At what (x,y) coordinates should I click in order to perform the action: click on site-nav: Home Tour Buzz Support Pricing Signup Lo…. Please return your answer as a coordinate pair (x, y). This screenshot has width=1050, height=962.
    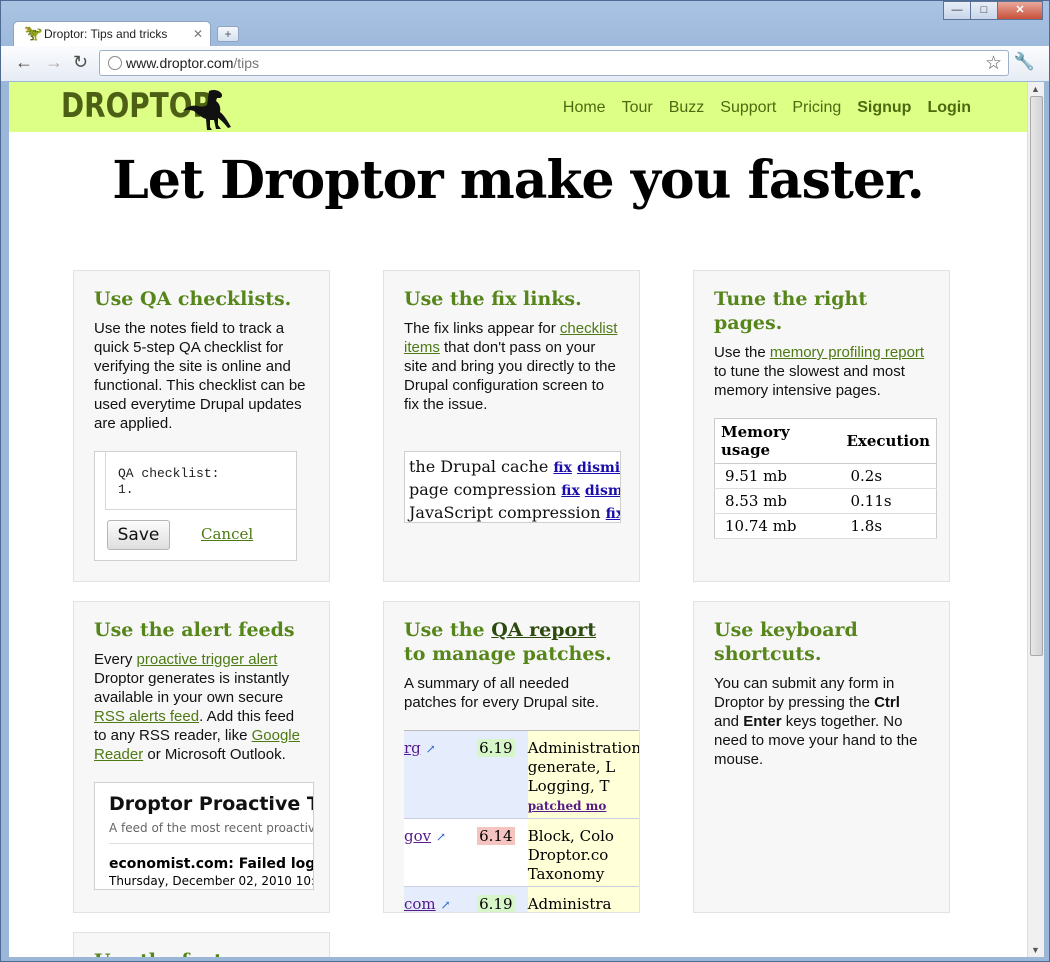
    Looking at the image, I should click on (767, 108).